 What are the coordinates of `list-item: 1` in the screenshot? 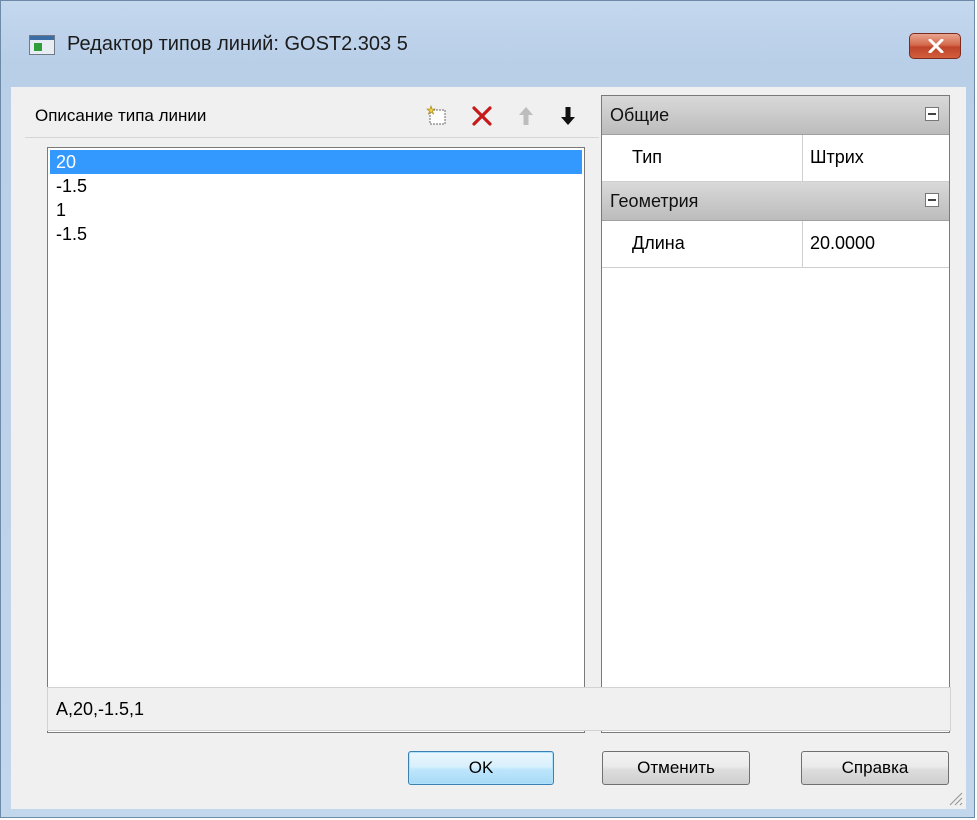 It's located at (316, 210).